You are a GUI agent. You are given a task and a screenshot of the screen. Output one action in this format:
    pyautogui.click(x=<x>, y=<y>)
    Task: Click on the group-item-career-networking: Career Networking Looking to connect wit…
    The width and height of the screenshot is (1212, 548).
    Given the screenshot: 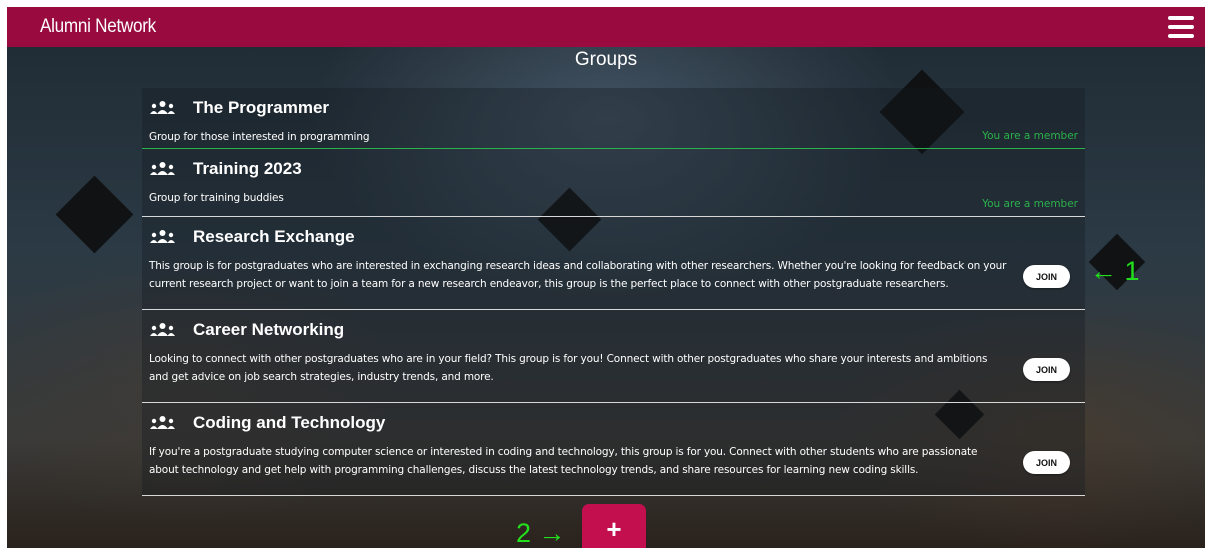 What is the action you would take?
    pyautogui.click(x=613, y=356)
    